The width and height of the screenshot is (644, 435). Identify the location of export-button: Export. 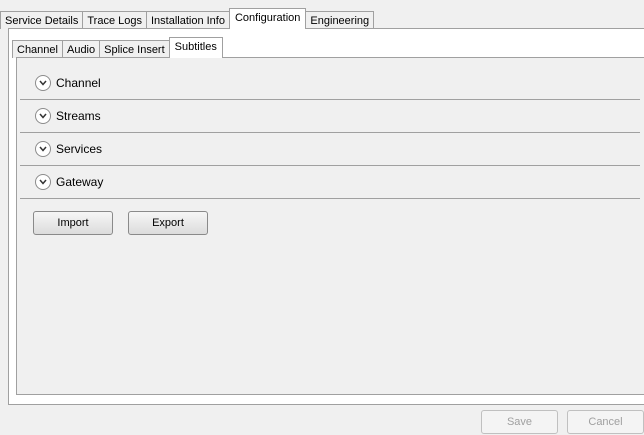
(168, 223).